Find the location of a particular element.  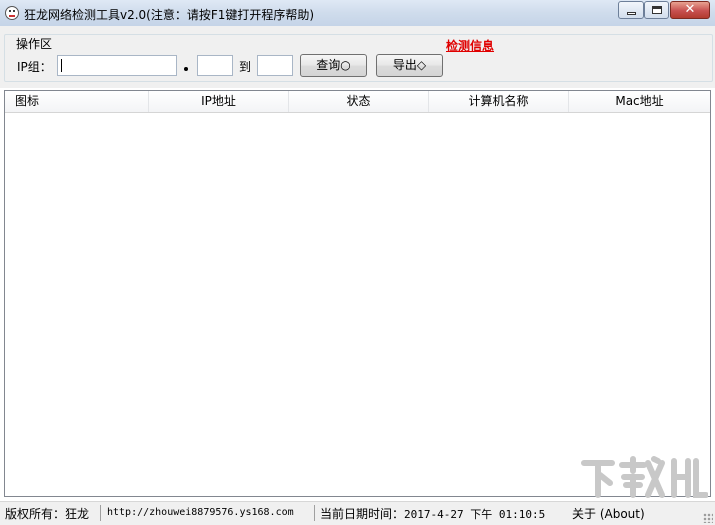

minimize-button is located at coordinates (631, 10).